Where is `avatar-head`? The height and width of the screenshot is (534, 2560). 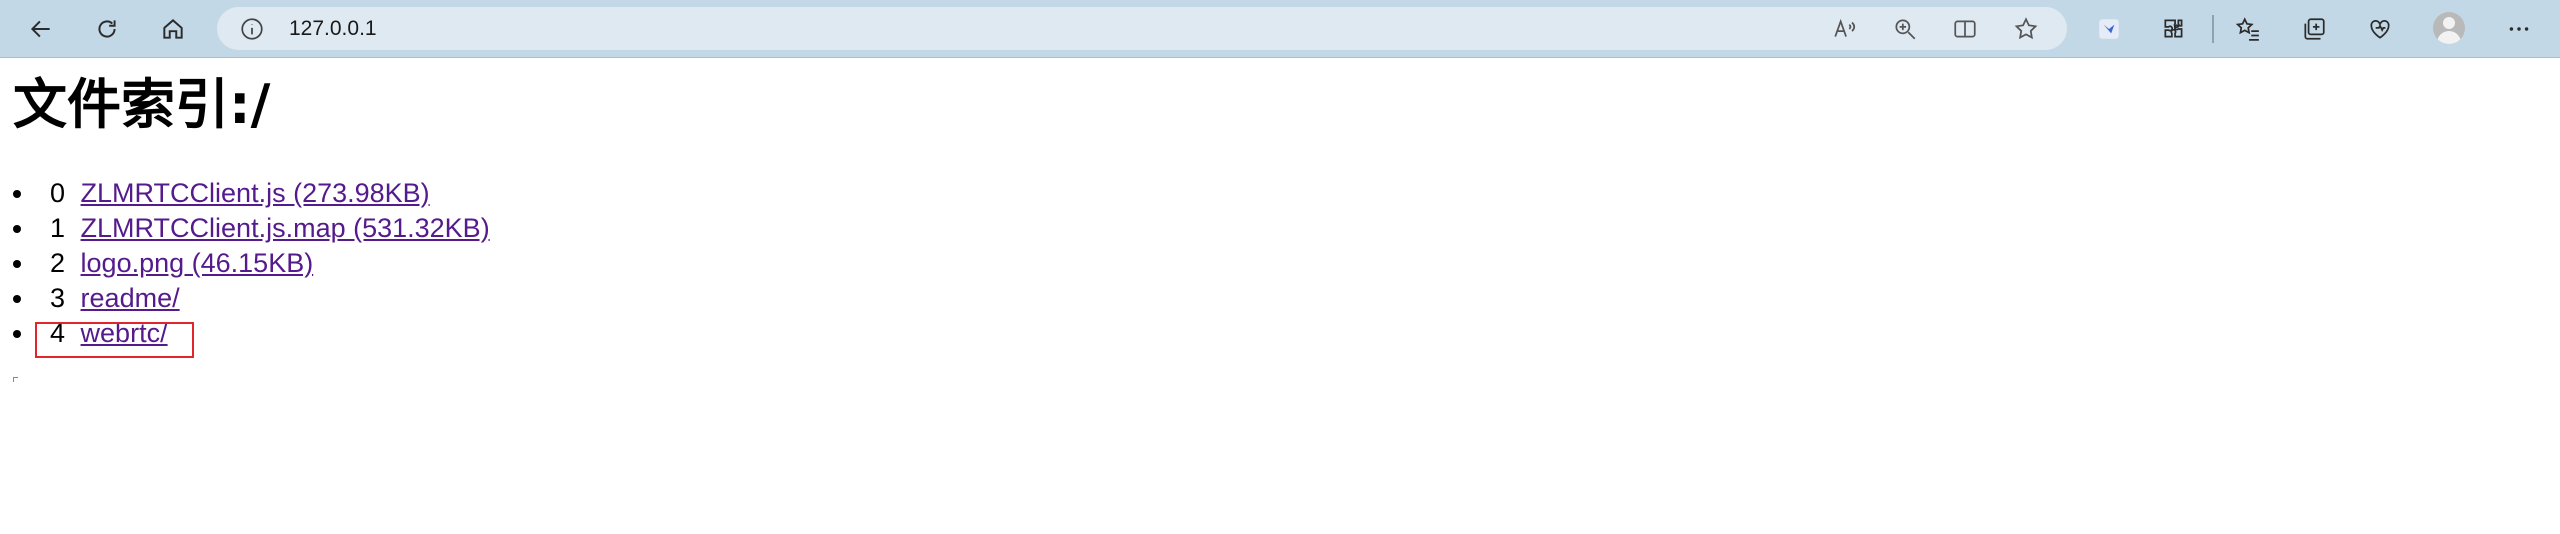
avatar-head is located at coordinates (2449, 23).